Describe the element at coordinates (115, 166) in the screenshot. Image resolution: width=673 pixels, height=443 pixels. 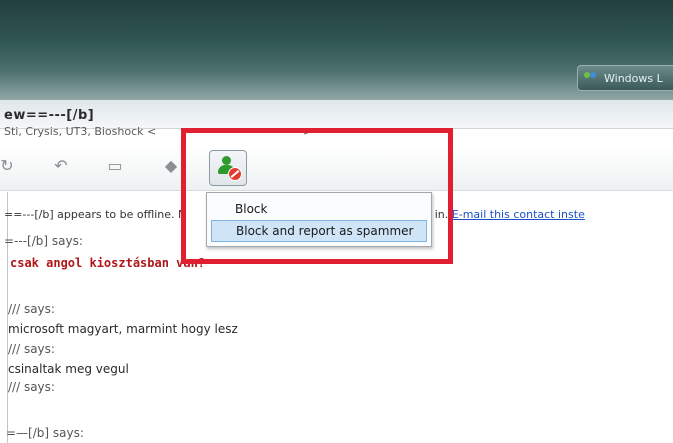
I see `video-call-icon: ▭` at that location.